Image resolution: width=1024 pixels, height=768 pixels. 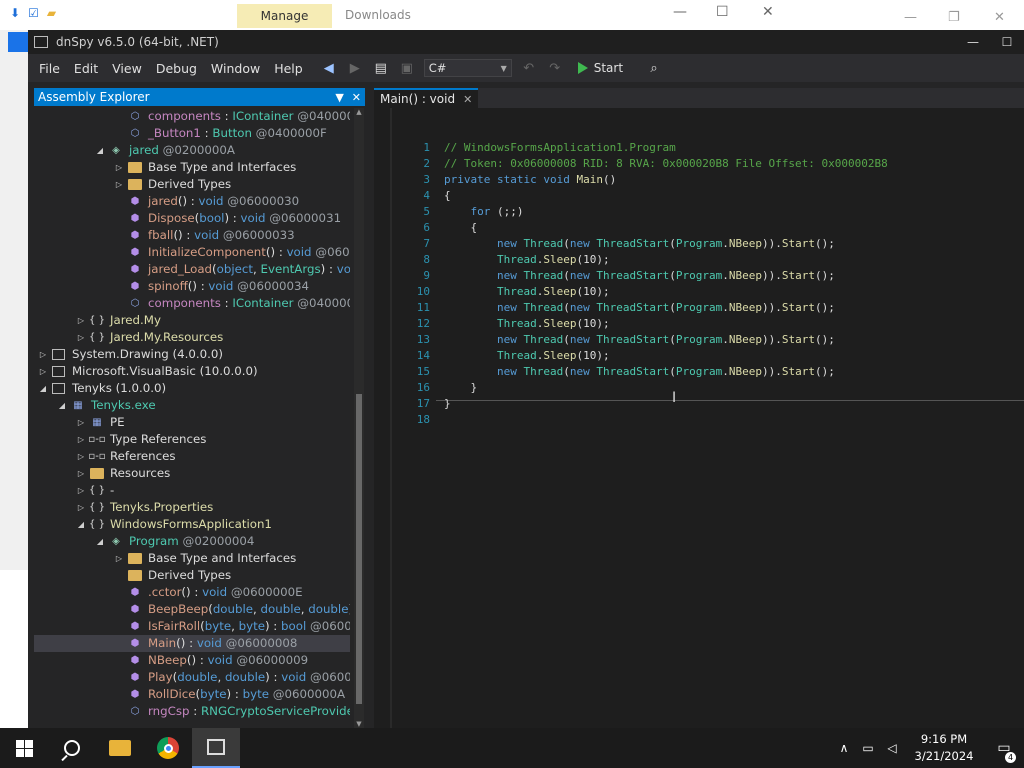 What do you see at coordinates (192, 184) in the screenshot?
I see `tree-node: ▷ Derived Types` at bounding box center [192, 184].